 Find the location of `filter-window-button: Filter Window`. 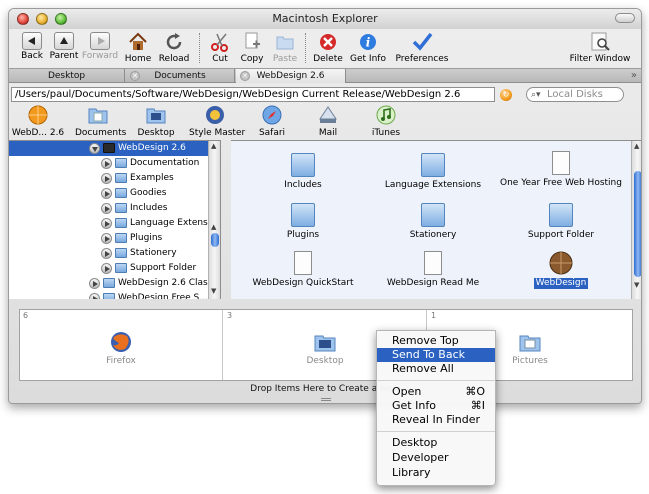

filter-window-button: Filter Window is located at coordinates (600, 48).